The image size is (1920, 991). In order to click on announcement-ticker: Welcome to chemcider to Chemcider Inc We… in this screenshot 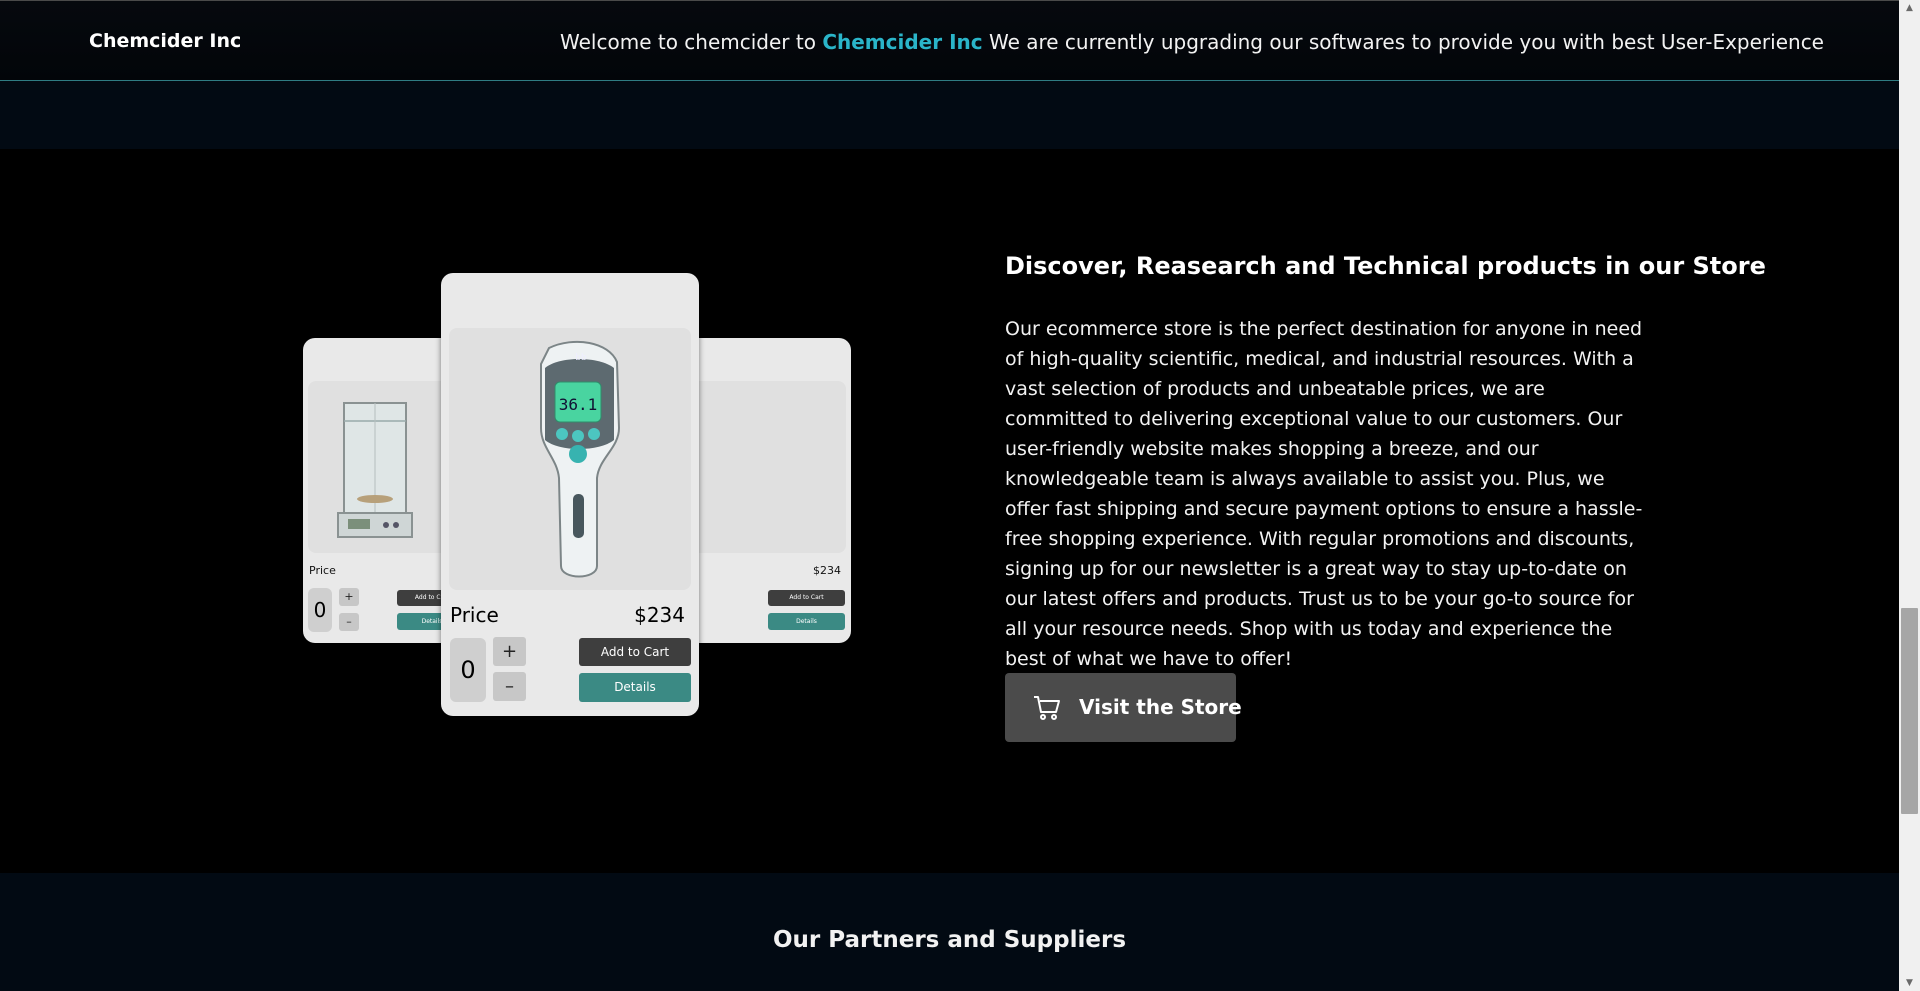, I will do `click(1192, 42)`.